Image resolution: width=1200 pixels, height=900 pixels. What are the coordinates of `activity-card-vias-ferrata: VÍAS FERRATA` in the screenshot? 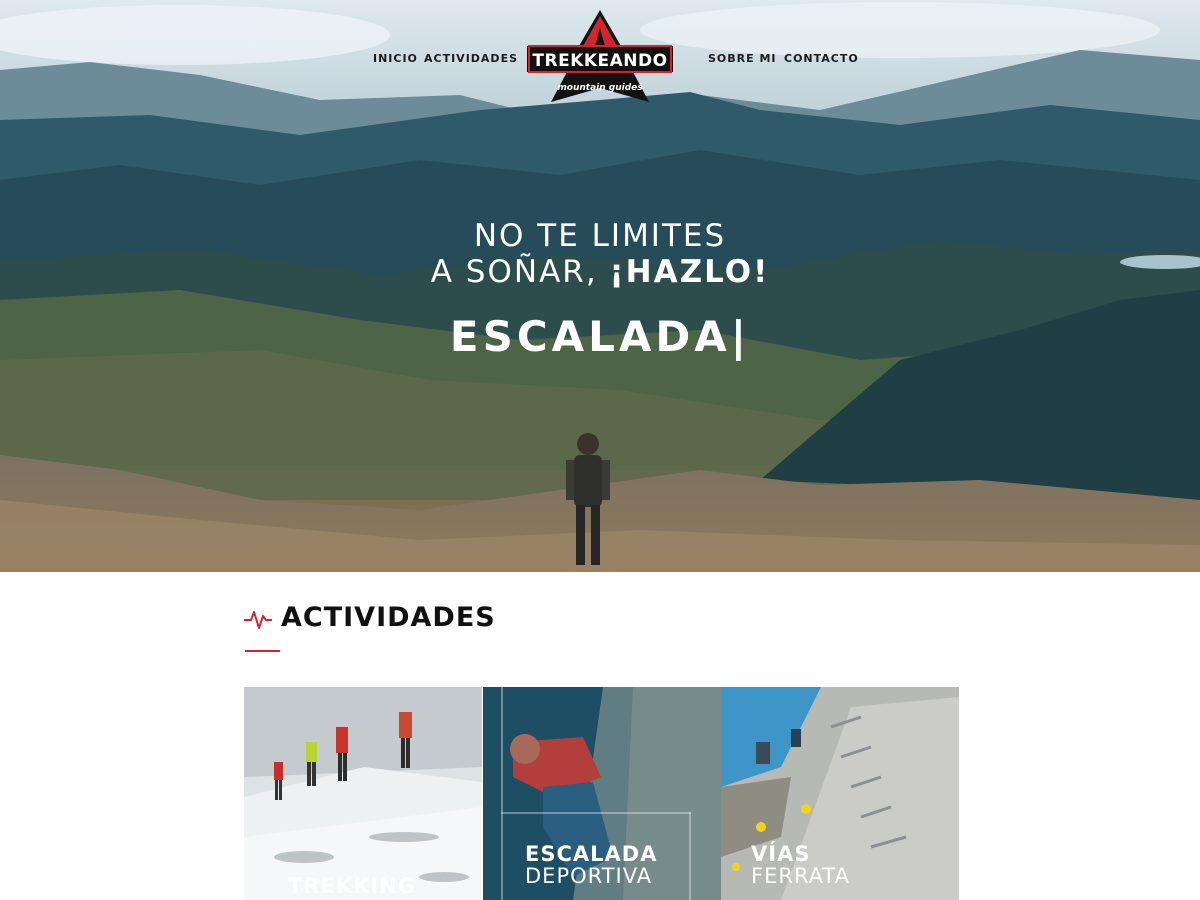 It's located at (840, 793).